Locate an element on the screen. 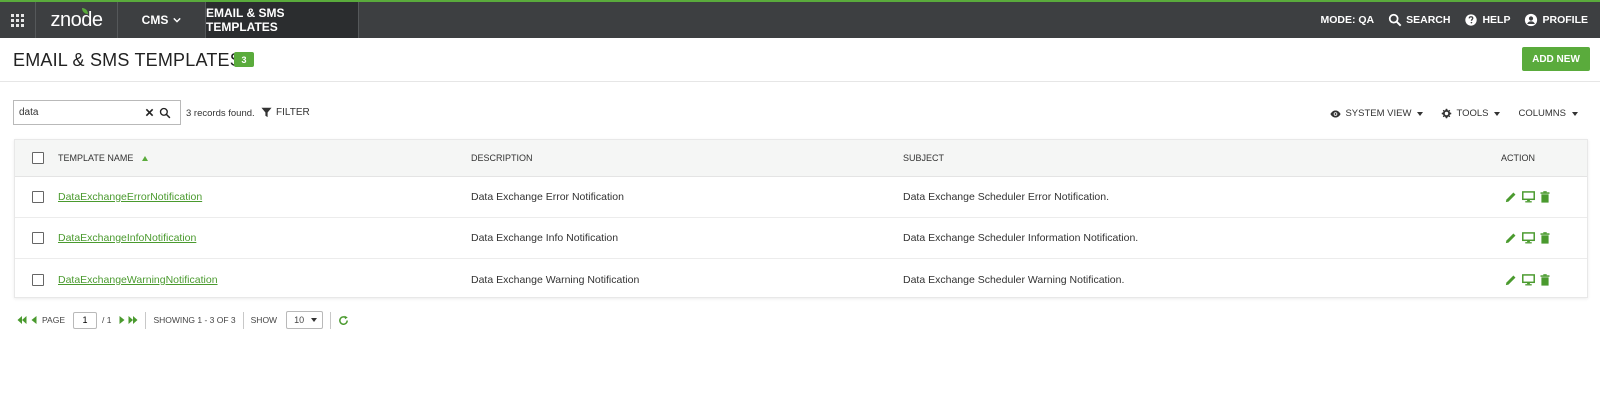 The image size is (1600, 418). record-count-badge: 3 is located at coordinates (244, 59).